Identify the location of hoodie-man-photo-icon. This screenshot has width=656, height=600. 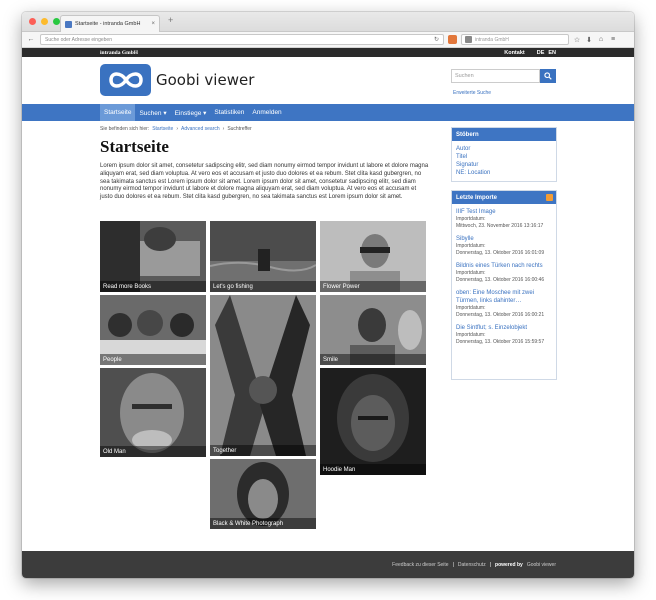
(373, 421).